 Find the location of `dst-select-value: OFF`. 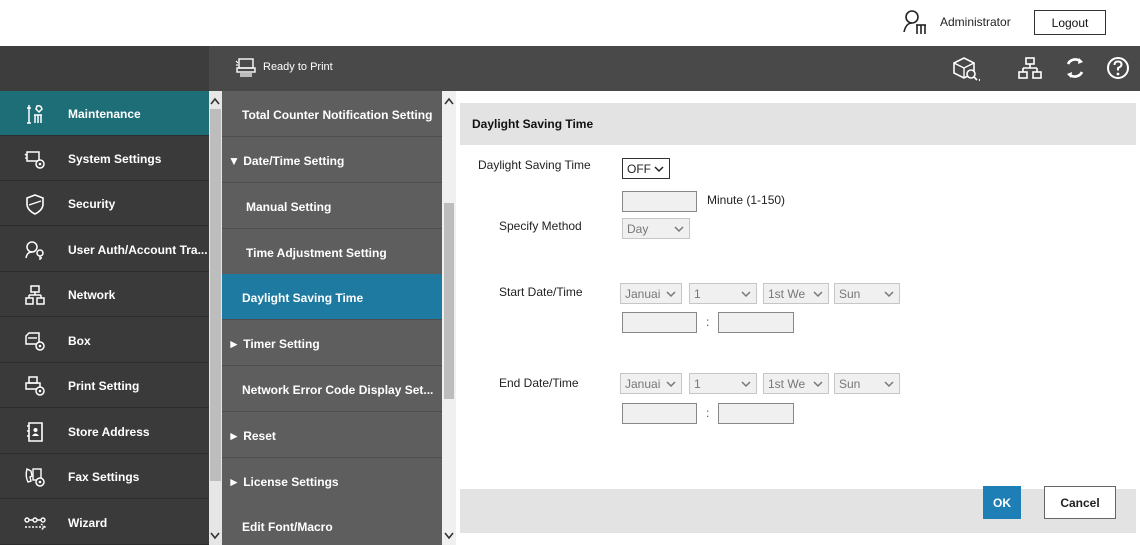

dst-select-value: OFF is located at coordinates (639, 169).